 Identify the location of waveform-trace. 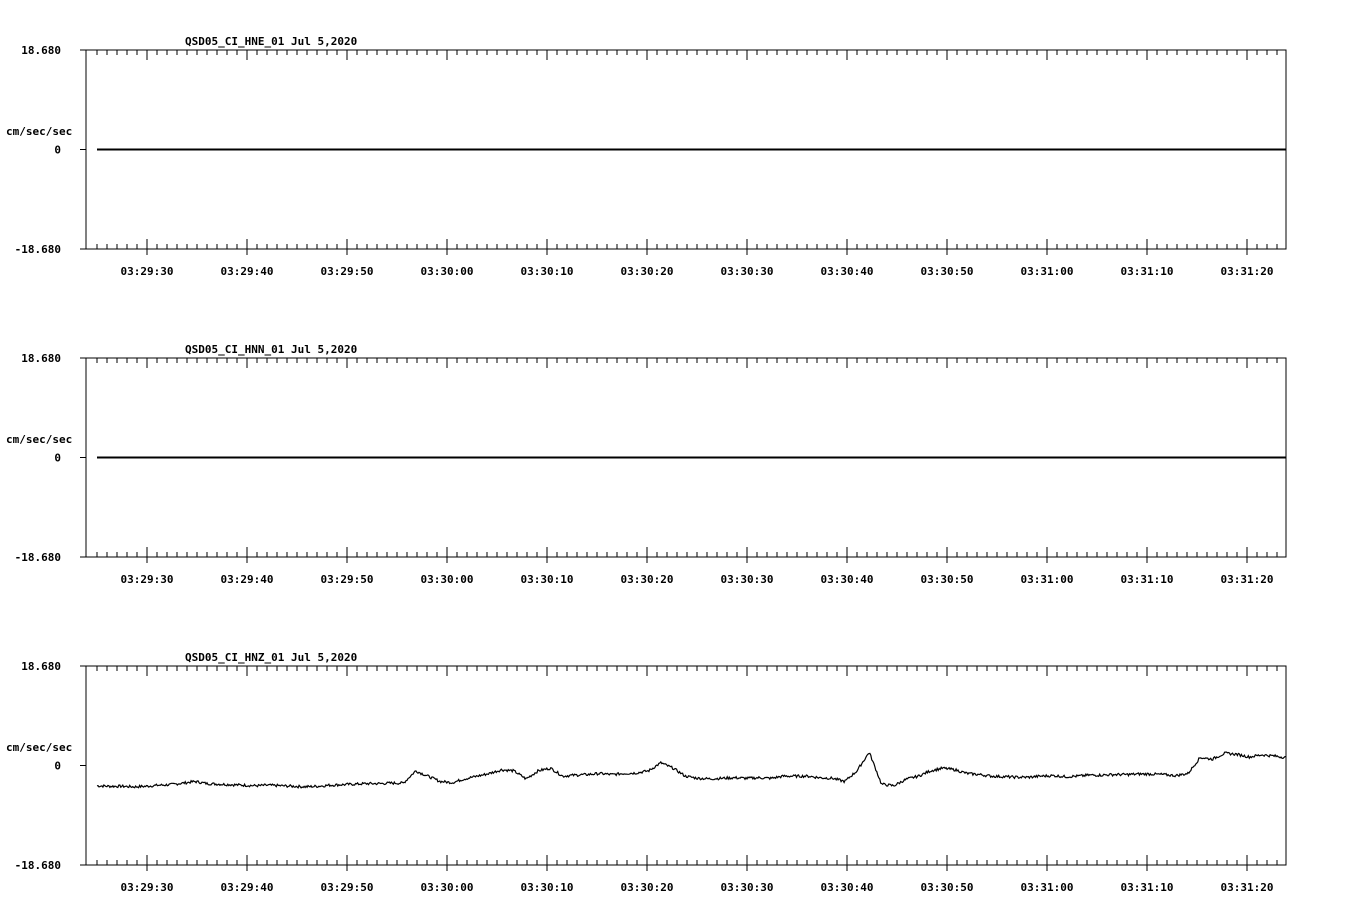
(691, 770).